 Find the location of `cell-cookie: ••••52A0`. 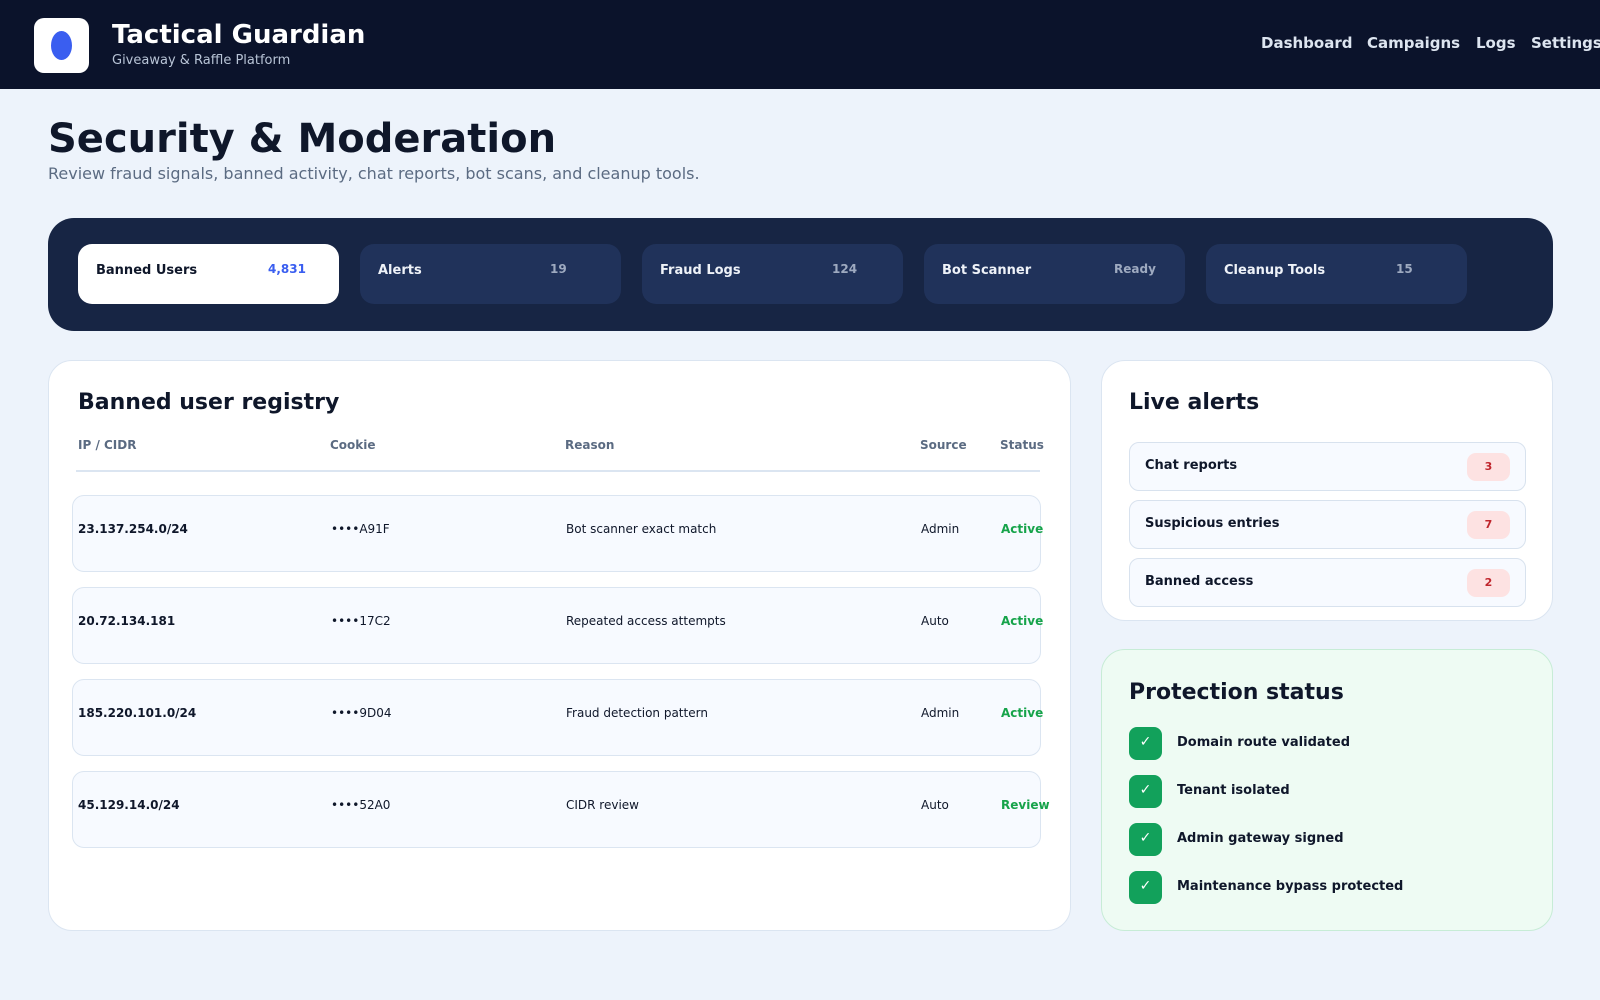

cell-cookie: ••••52A0 is located at coordinates (361, 805).